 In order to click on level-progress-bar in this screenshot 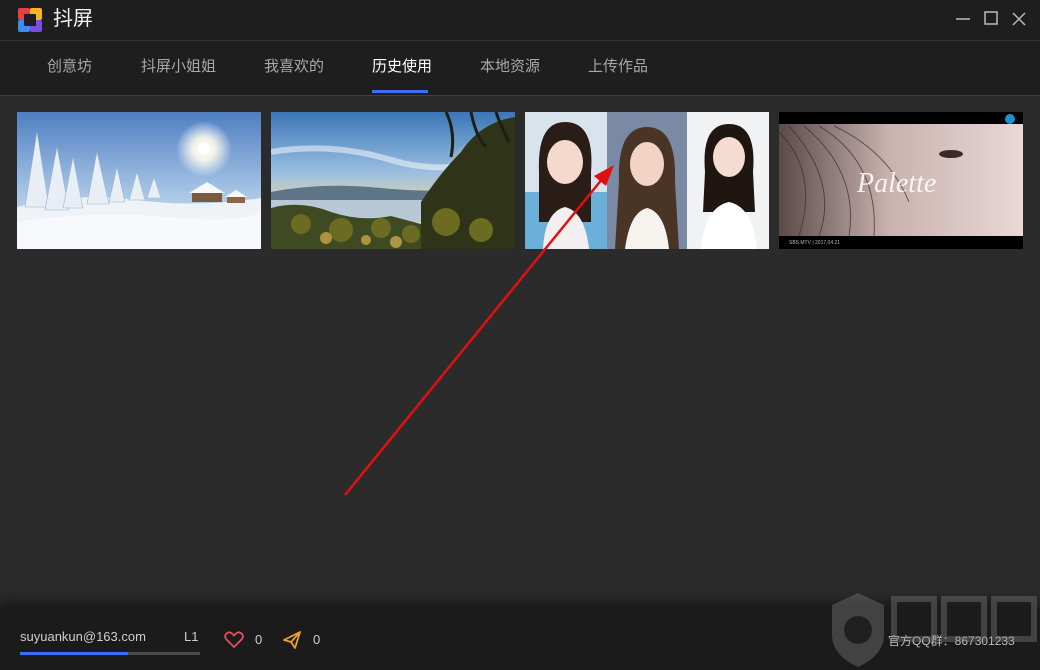, I will do `click(110, 653)`.